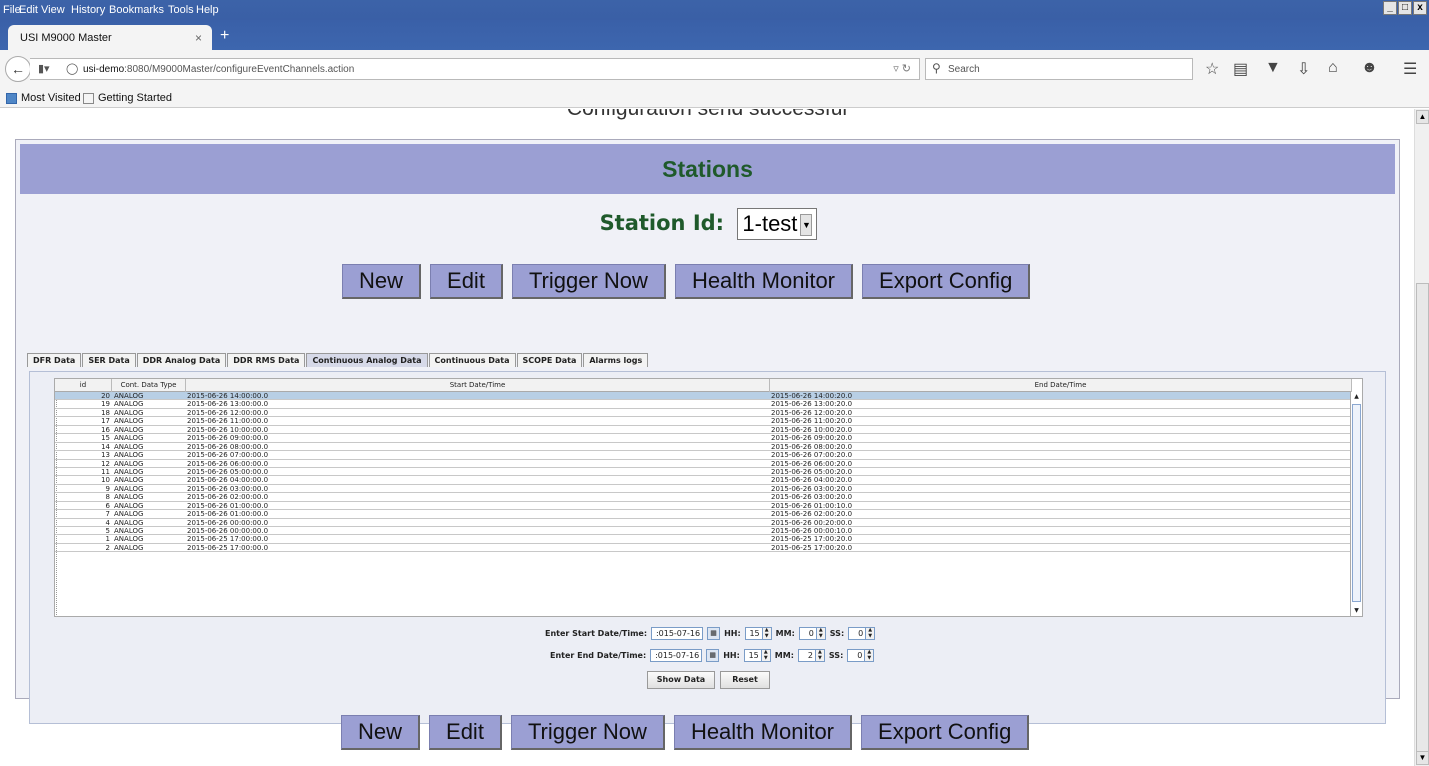 The height and width of the screenshot is (766, 1429). What do you see at coordinates (616, 360) in the screenshot?
I see `tab-alarms-logs: Alarms logs` at bounding box center [616, 360].